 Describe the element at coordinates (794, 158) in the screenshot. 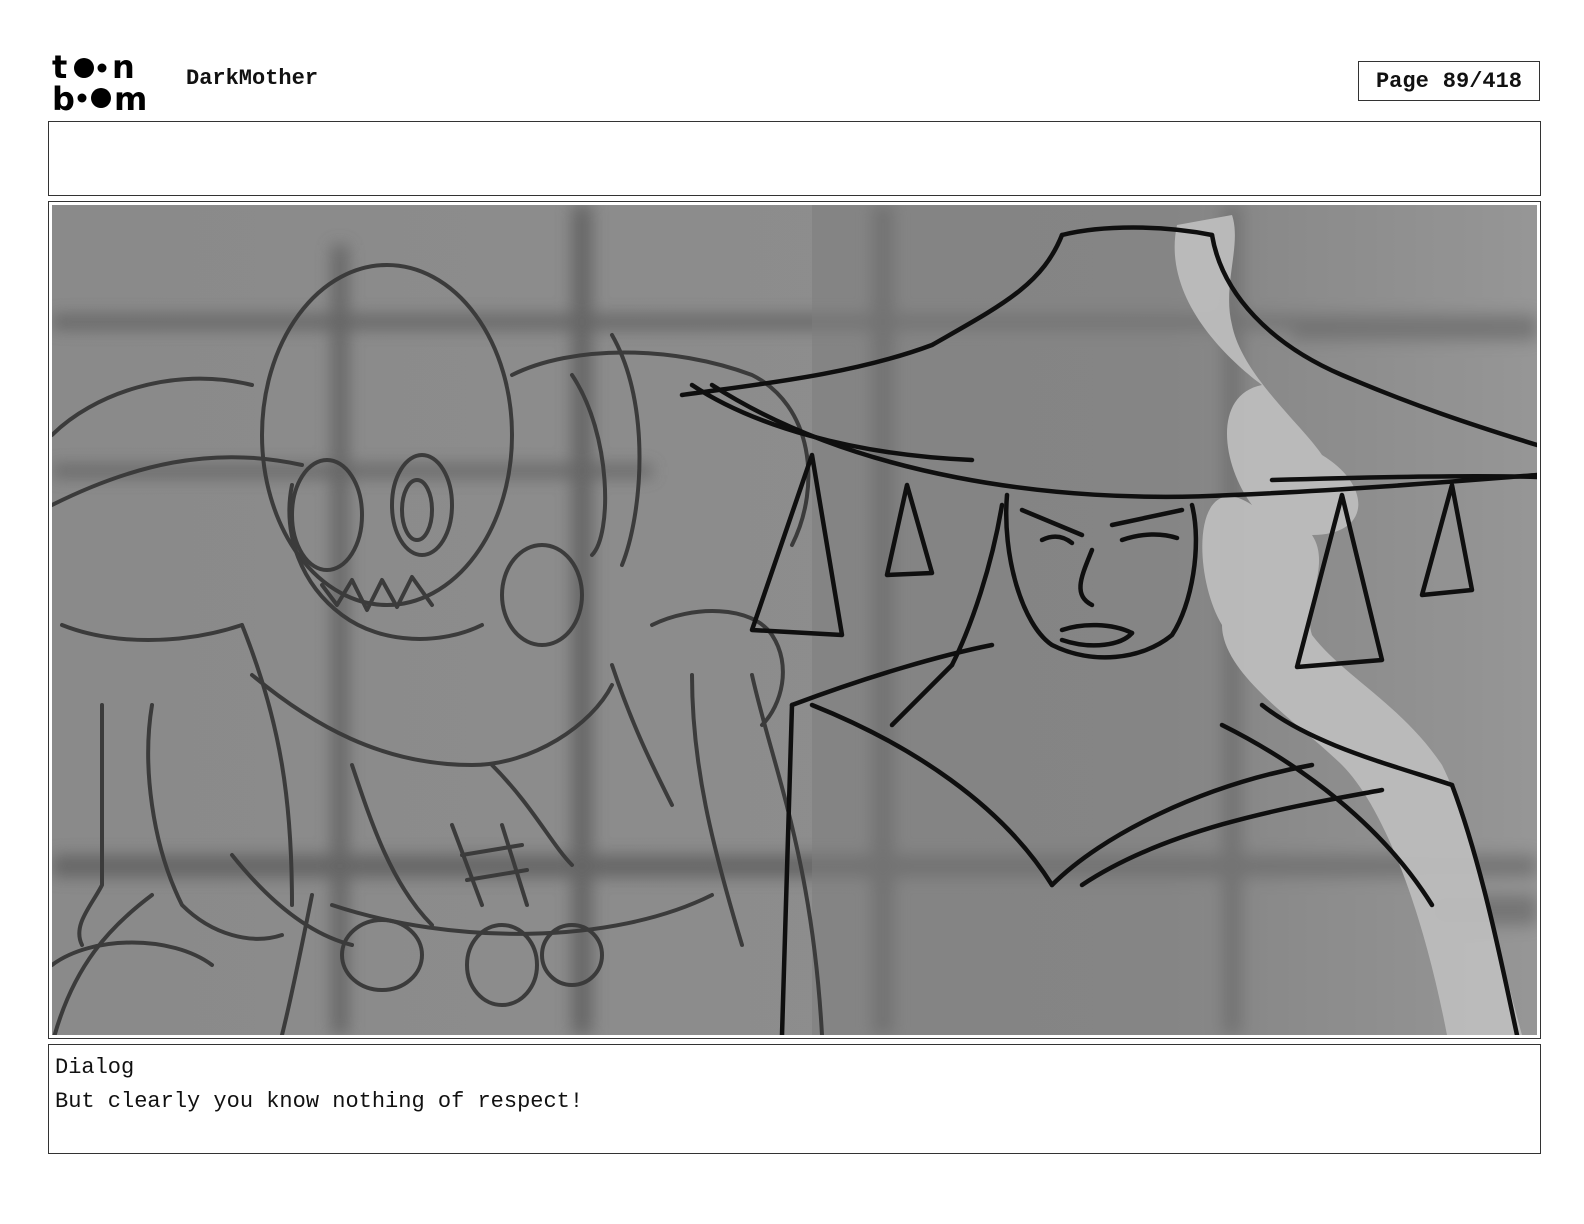

I see `notes-box` at that location.